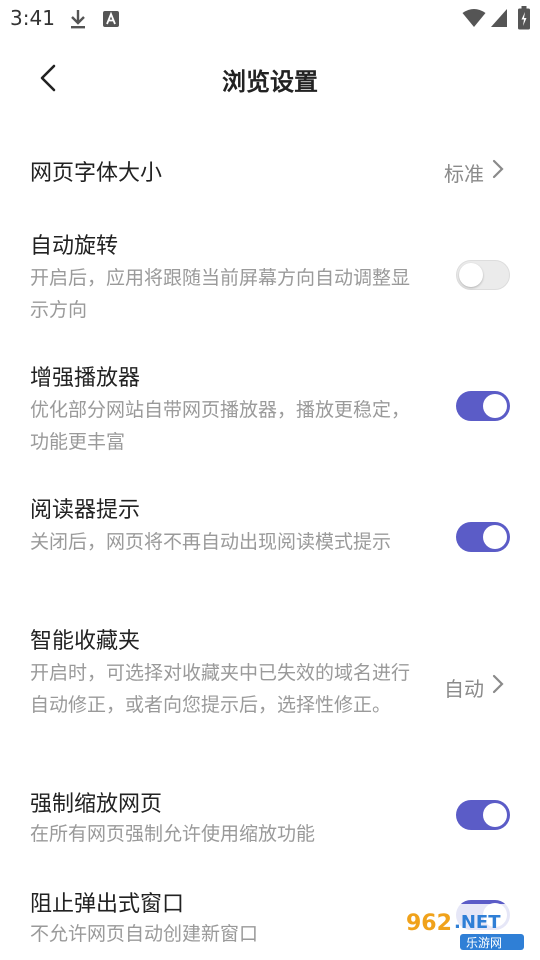 Image resolution: width=540 pixels, height=960 pixels. What do you see at coordinates (474, 18) in the screenshot?
I see `wifi-icon` at bounding box center [474, 18].